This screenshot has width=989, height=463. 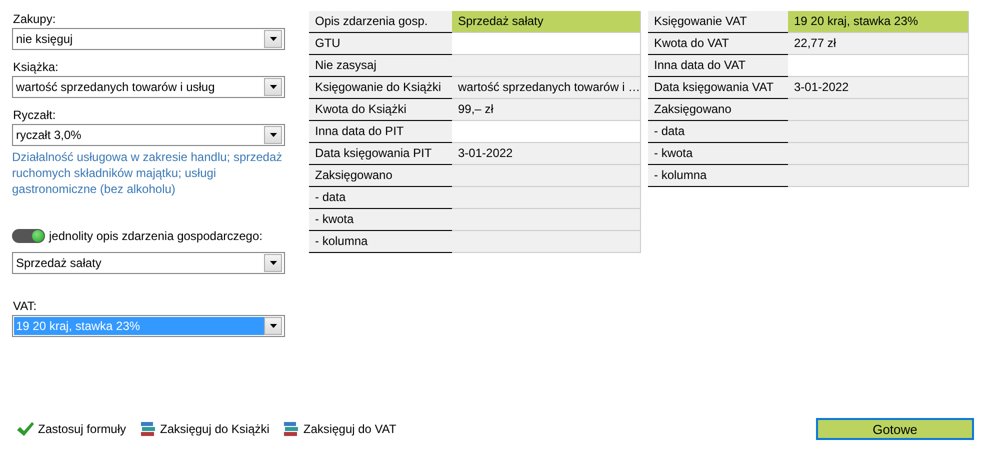 I want to click on table-cell: 19 20 kraj, stawka 23%, so click(x=878, y=22).